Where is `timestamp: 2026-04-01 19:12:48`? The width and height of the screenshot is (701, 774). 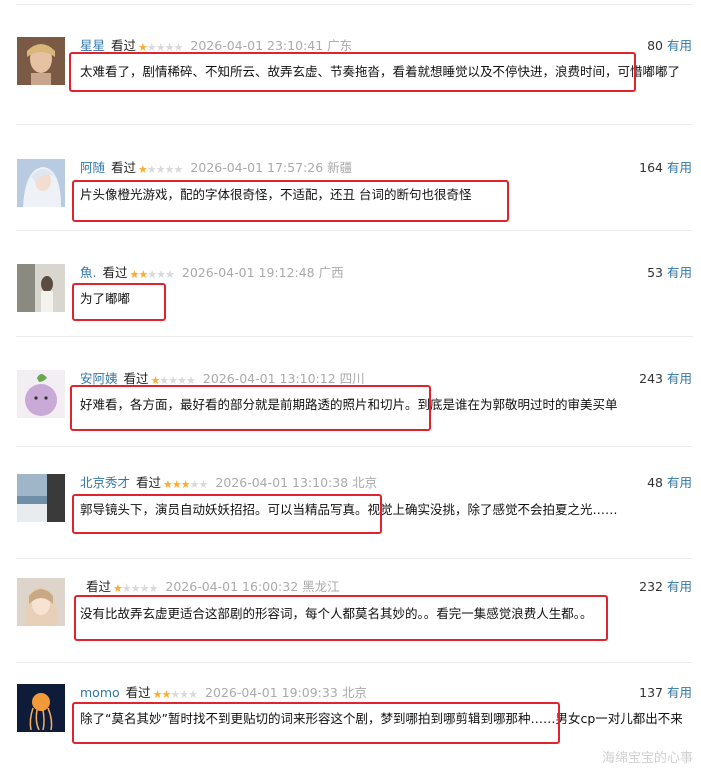
timestamp: 2026-04-01 19:12:48 is located at coordinates (248, 272).